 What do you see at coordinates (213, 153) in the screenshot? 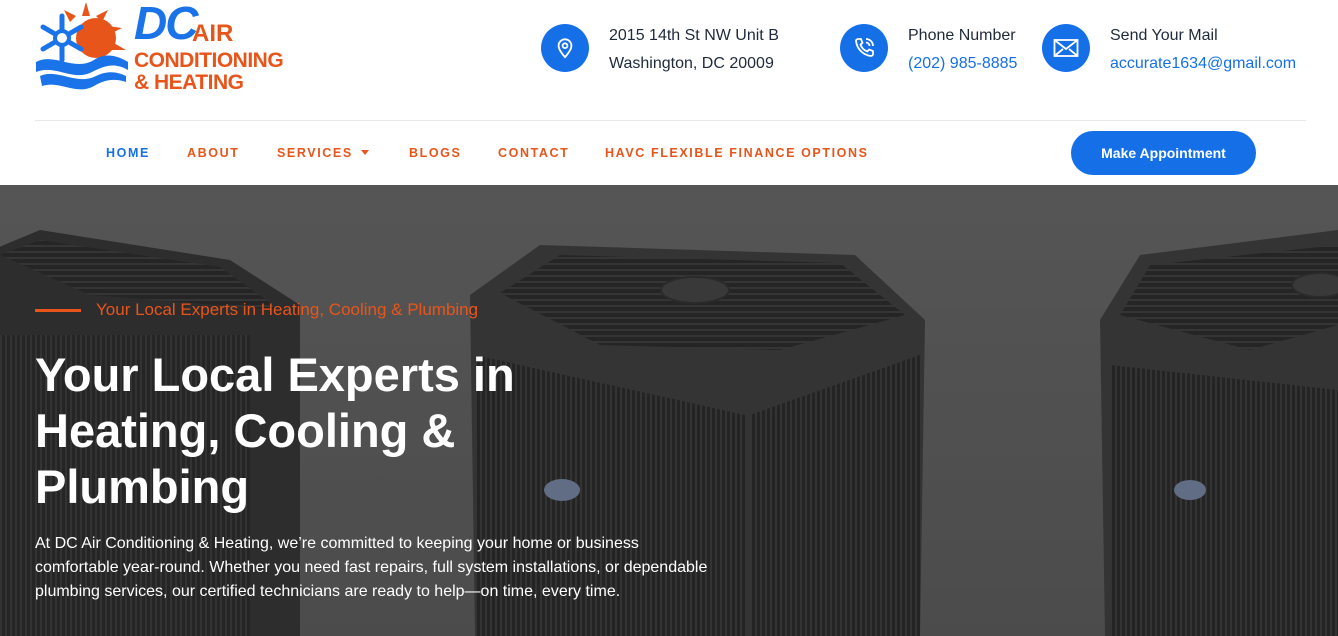
I see `nav-about: ABOUT` at bounding box center [213, 153].